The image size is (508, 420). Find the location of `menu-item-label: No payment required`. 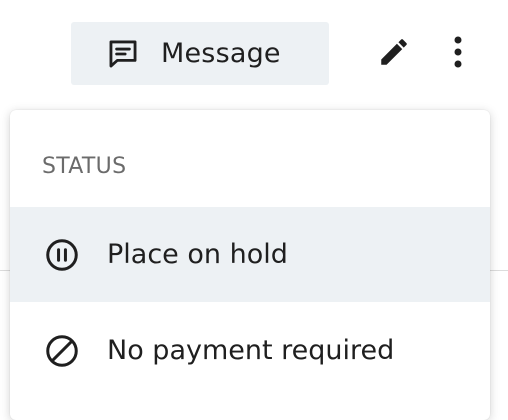

menu-item-label: No payment required is located at coordinates (251, 350).